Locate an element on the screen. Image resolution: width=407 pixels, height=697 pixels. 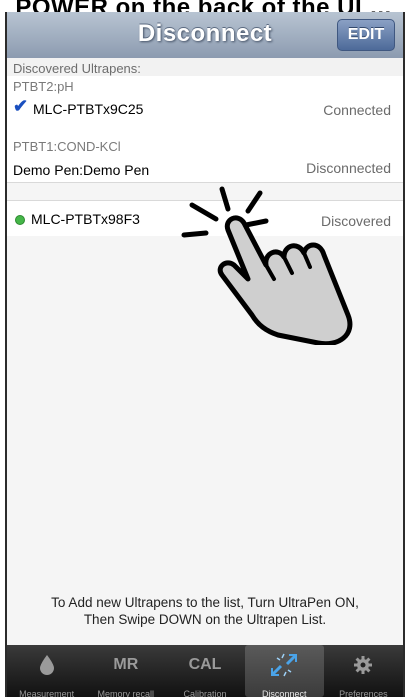
tap-hand-icon is located at coordinates (267, 265).